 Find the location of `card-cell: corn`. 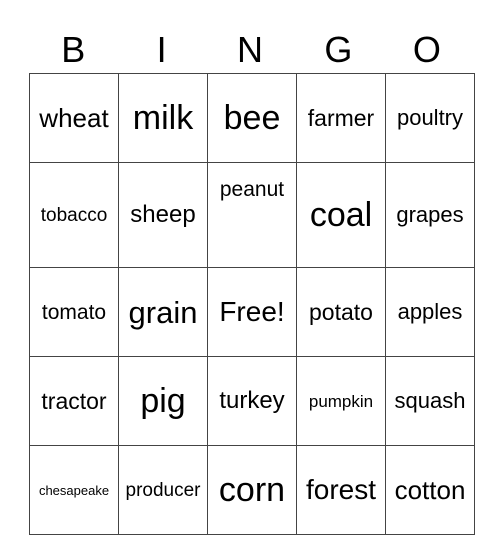

card-cell: corn is located at coordinates (252, 490).